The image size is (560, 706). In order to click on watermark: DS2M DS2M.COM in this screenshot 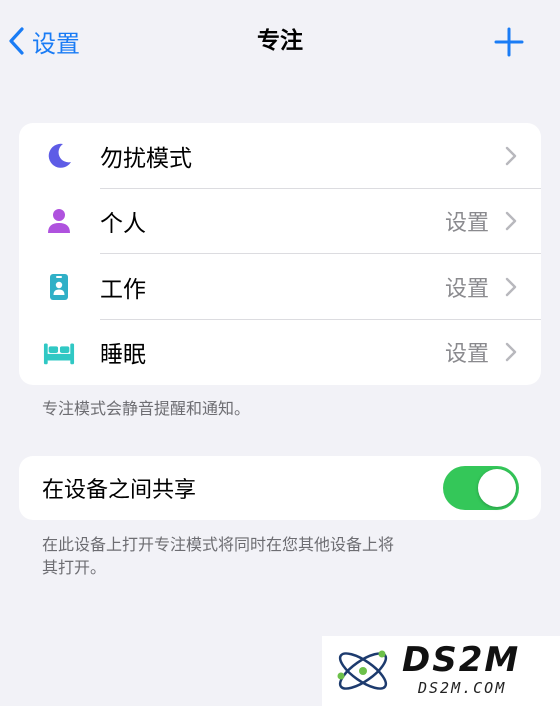, I will do `click(441, 671)`.